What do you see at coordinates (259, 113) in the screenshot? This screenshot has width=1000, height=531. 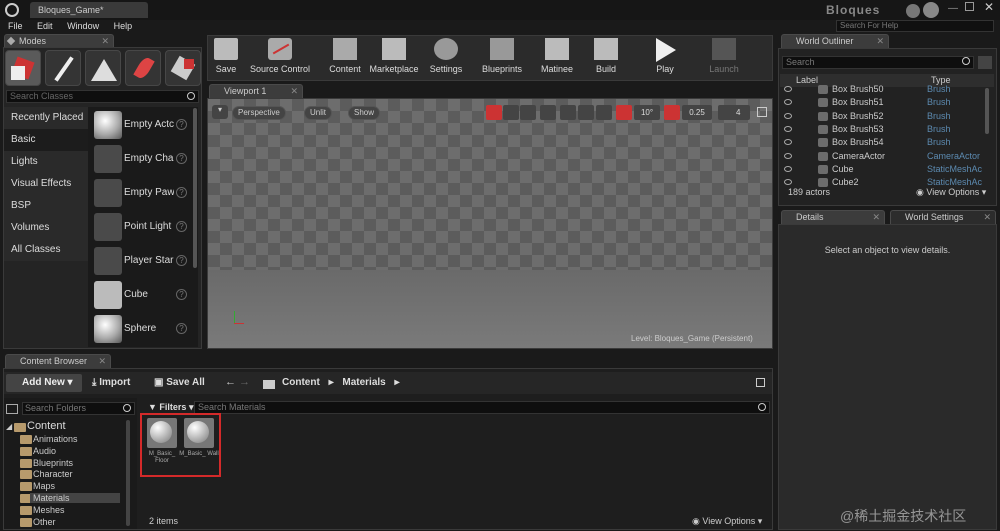 I see `perspective-button: Perspective` at bounding box center [259, 113].